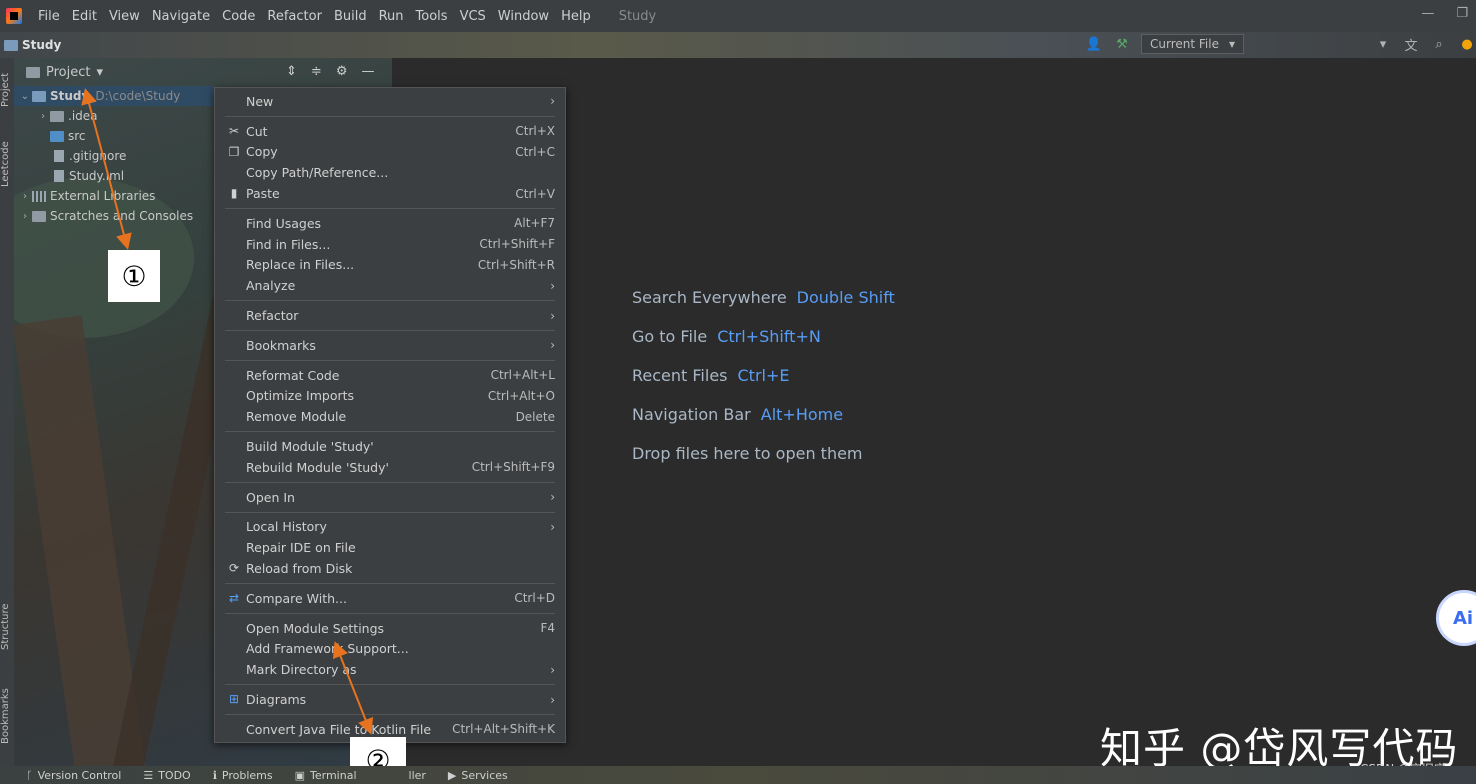  I want to click on menu-item-open-in: Open In ›, so click(390, 497).